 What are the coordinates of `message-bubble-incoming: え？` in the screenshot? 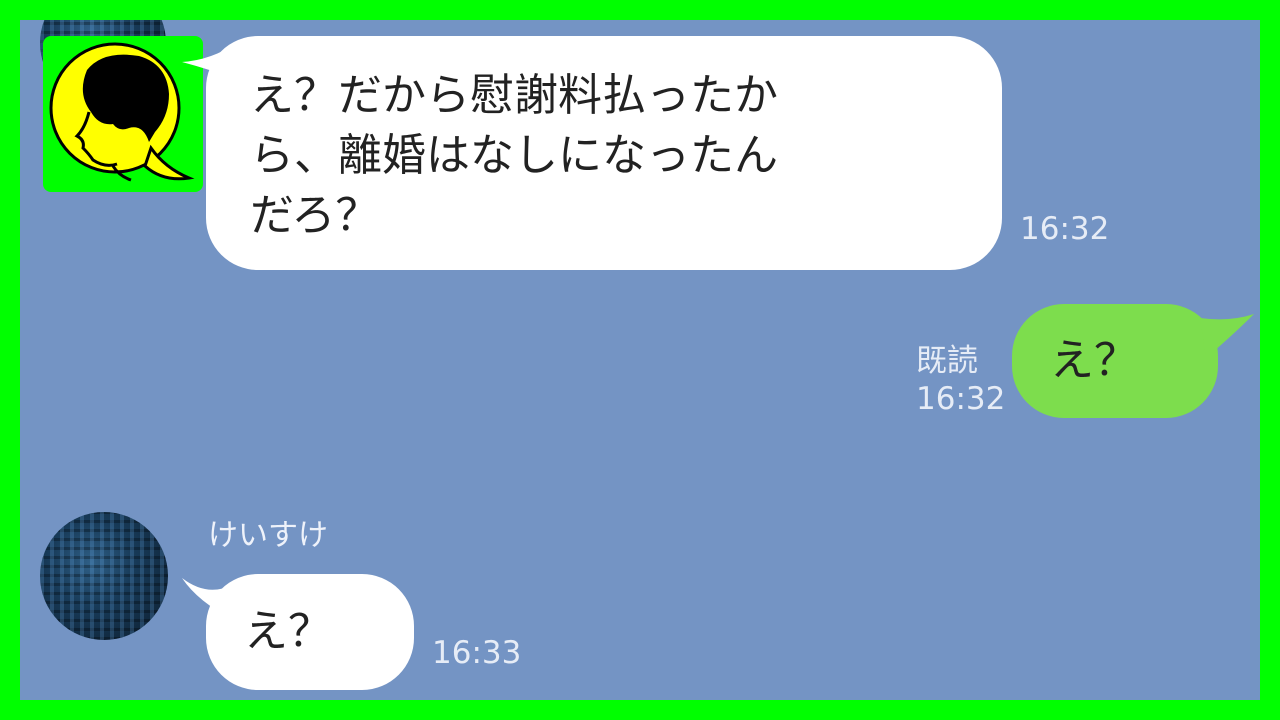 It's located at (310, 632).